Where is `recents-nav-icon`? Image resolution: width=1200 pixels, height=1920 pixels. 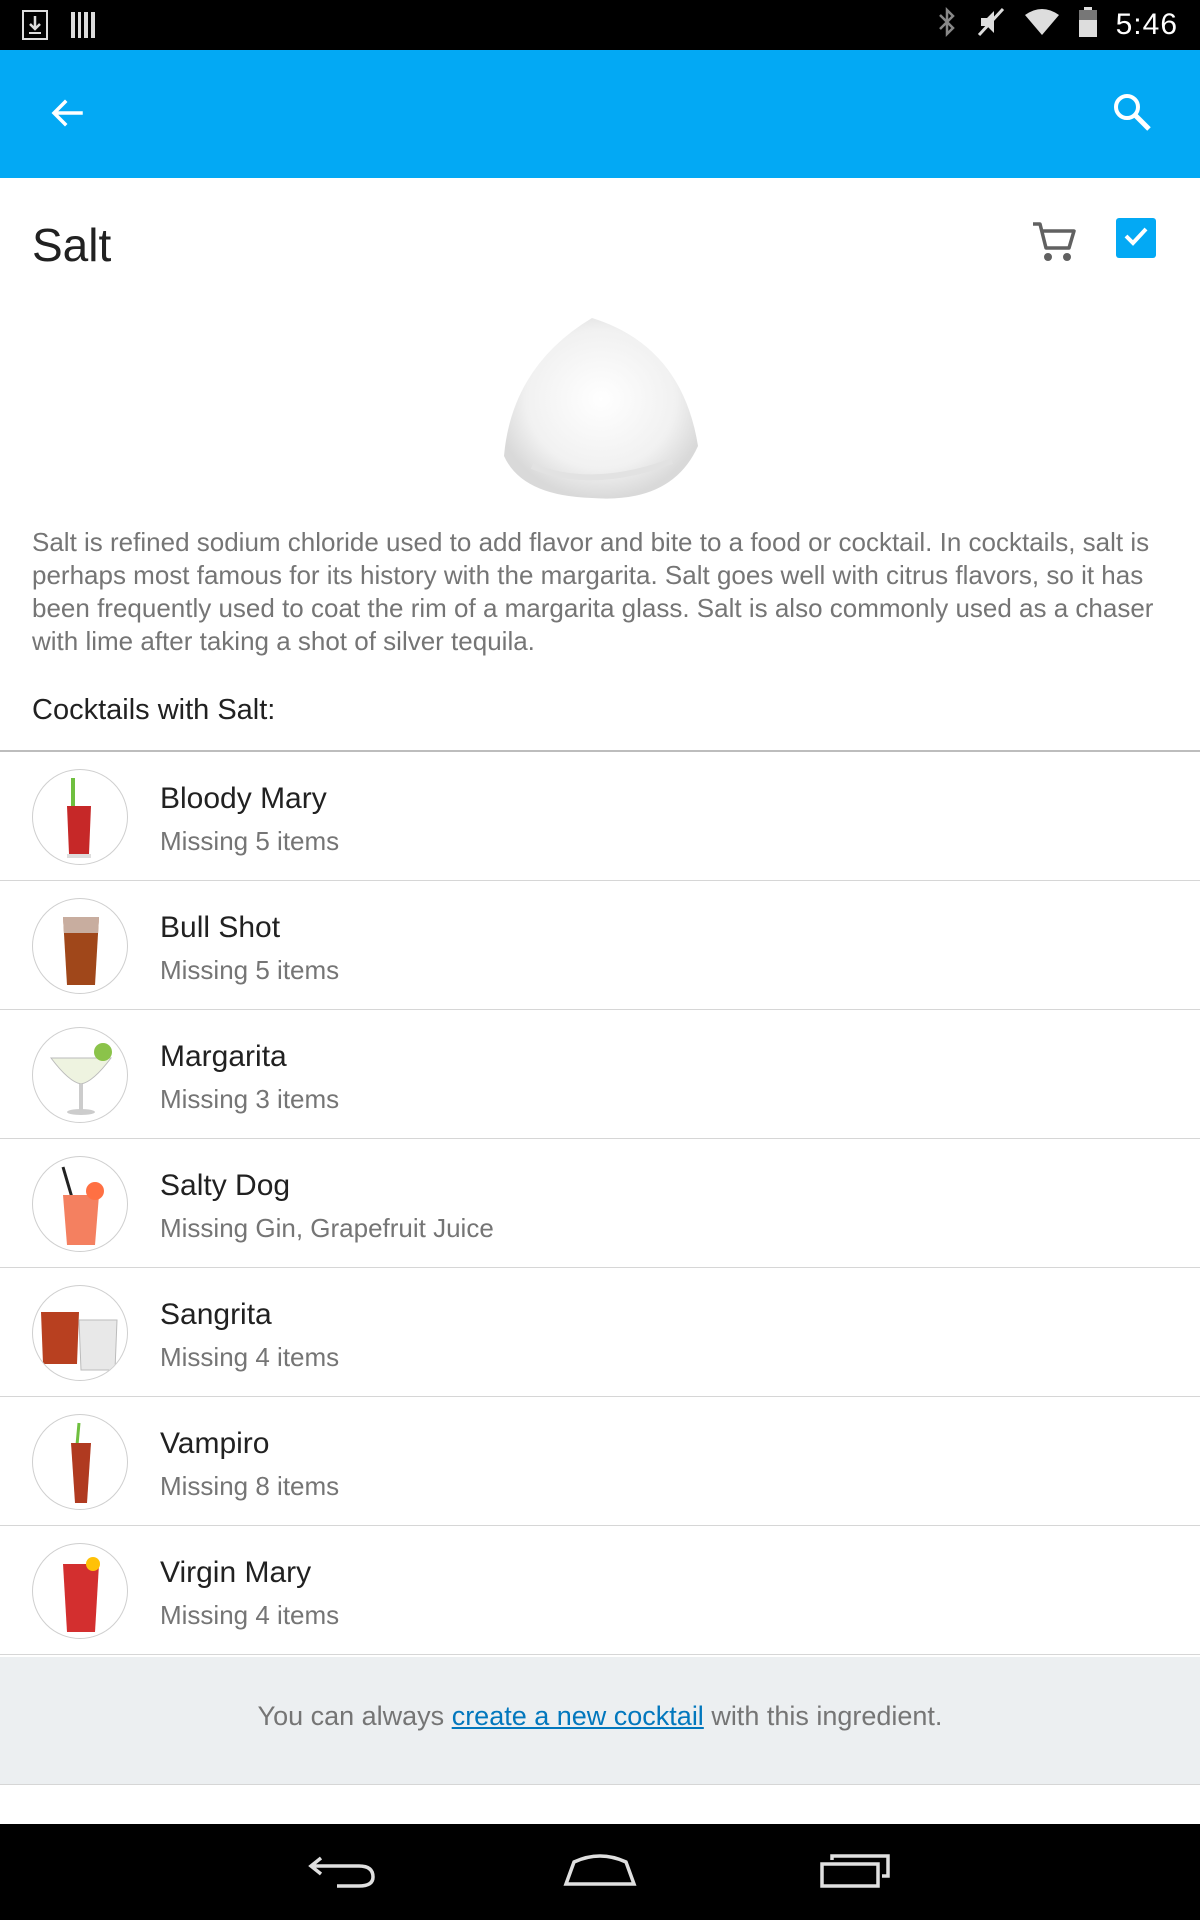 recents-nav-icon is located at coordinates (856, 1872).